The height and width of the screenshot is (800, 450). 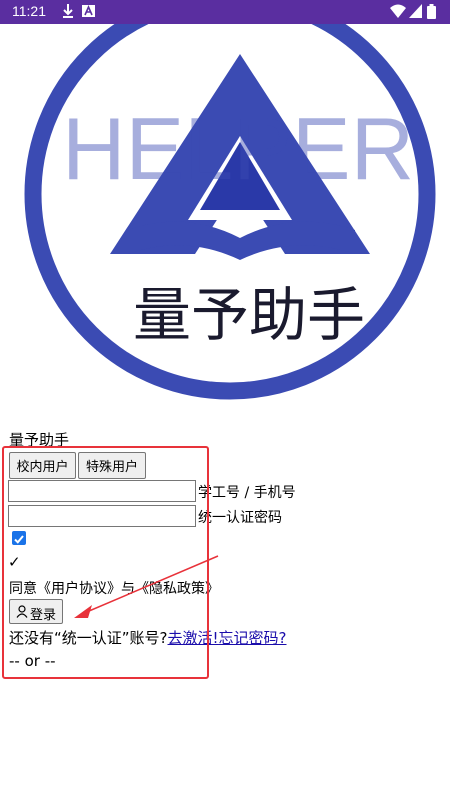 What do you see at coordinates (253, 638) in the screenshot?
I see `forgot-password-link: 忘记密码?` at bounding box center [253, 638].